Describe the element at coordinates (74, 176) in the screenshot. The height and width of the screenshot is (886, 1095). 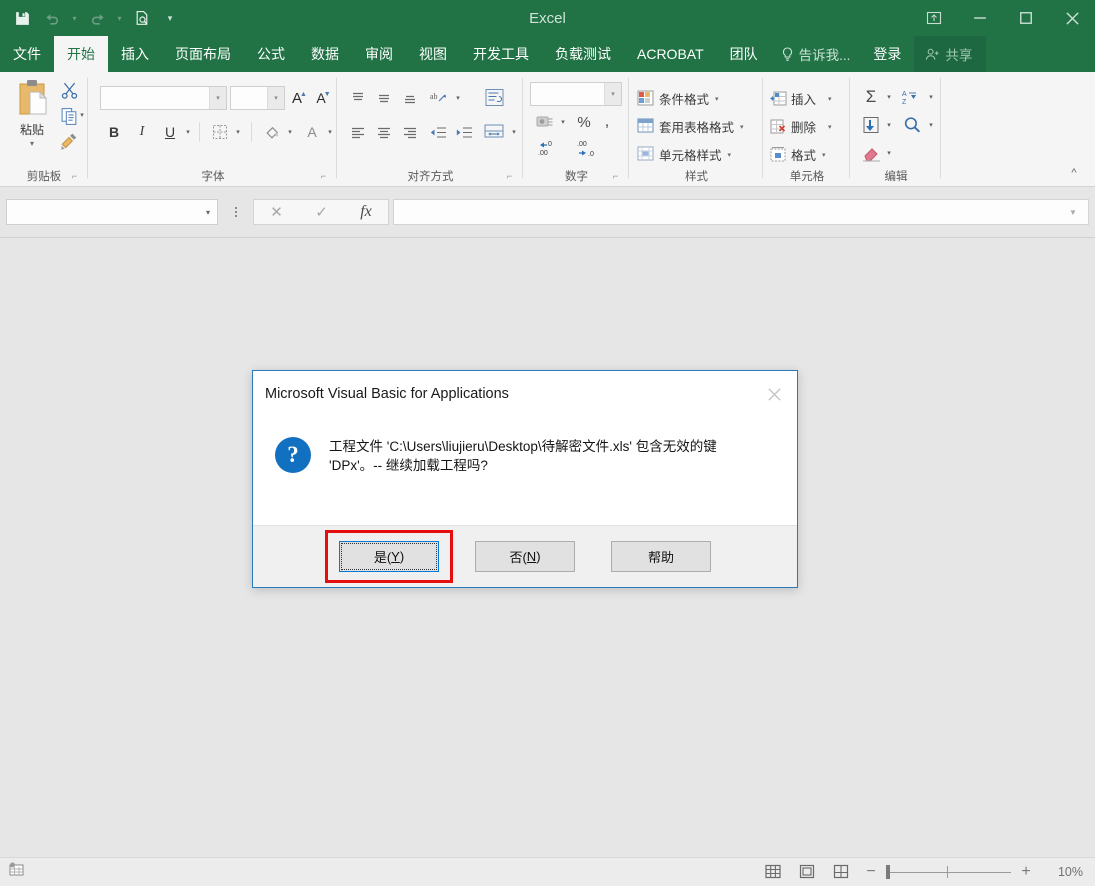
I see `clipboard-dialog-launcher: ⌐` at that location.